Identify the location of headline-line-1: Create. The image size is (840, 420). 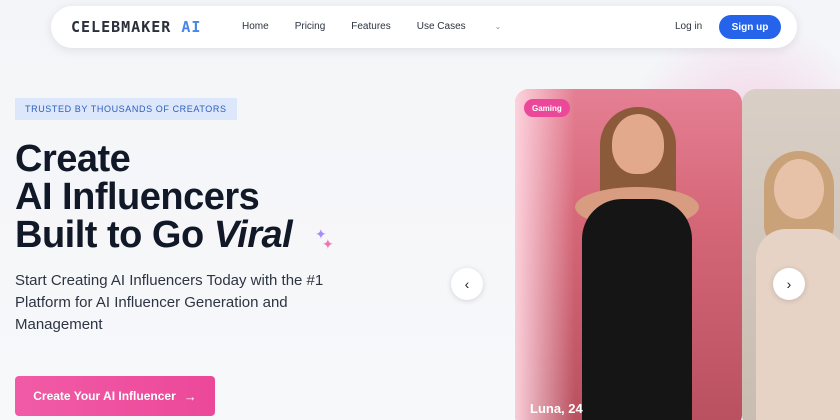
(73, 159).